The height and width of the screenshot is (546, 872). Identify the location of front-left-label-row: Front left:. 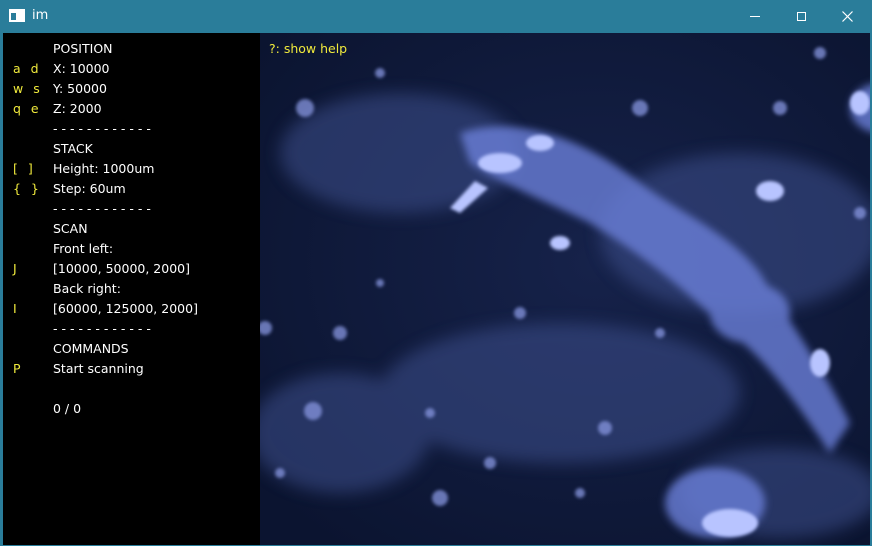
(131, 249).